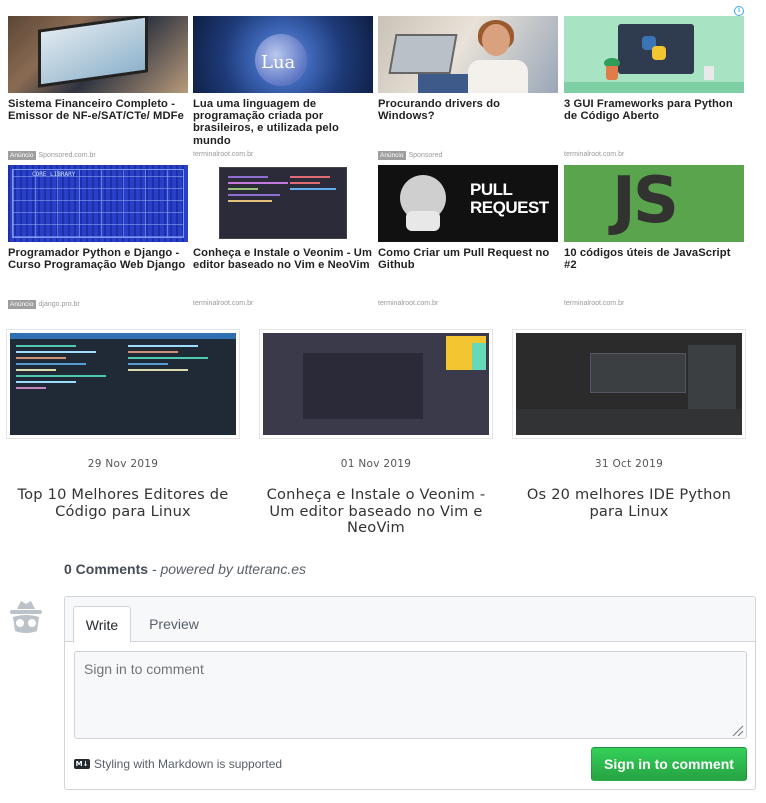  Describe the element at coordinates (174, 624) in the screenshot. I see `tab-preview: Preview` at that location.